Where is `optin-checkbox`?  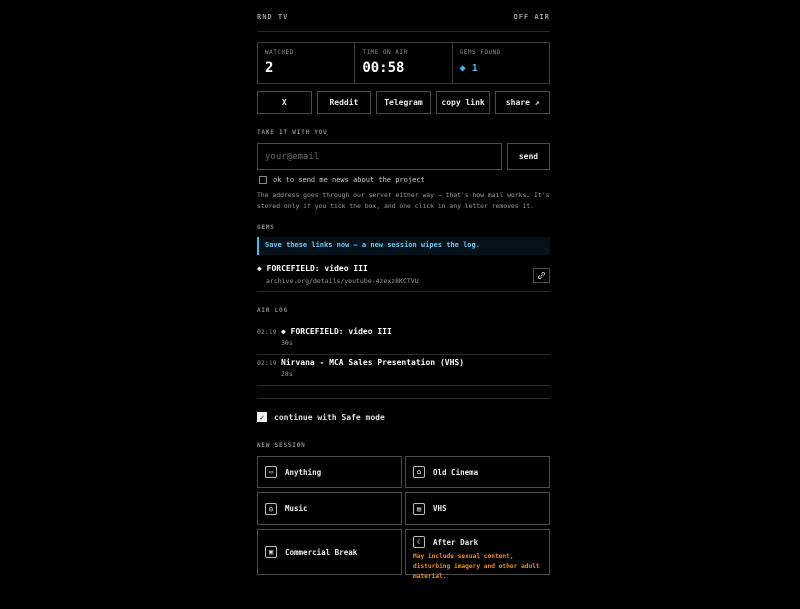 optin-checkbox is located at coordinates (263, 180).